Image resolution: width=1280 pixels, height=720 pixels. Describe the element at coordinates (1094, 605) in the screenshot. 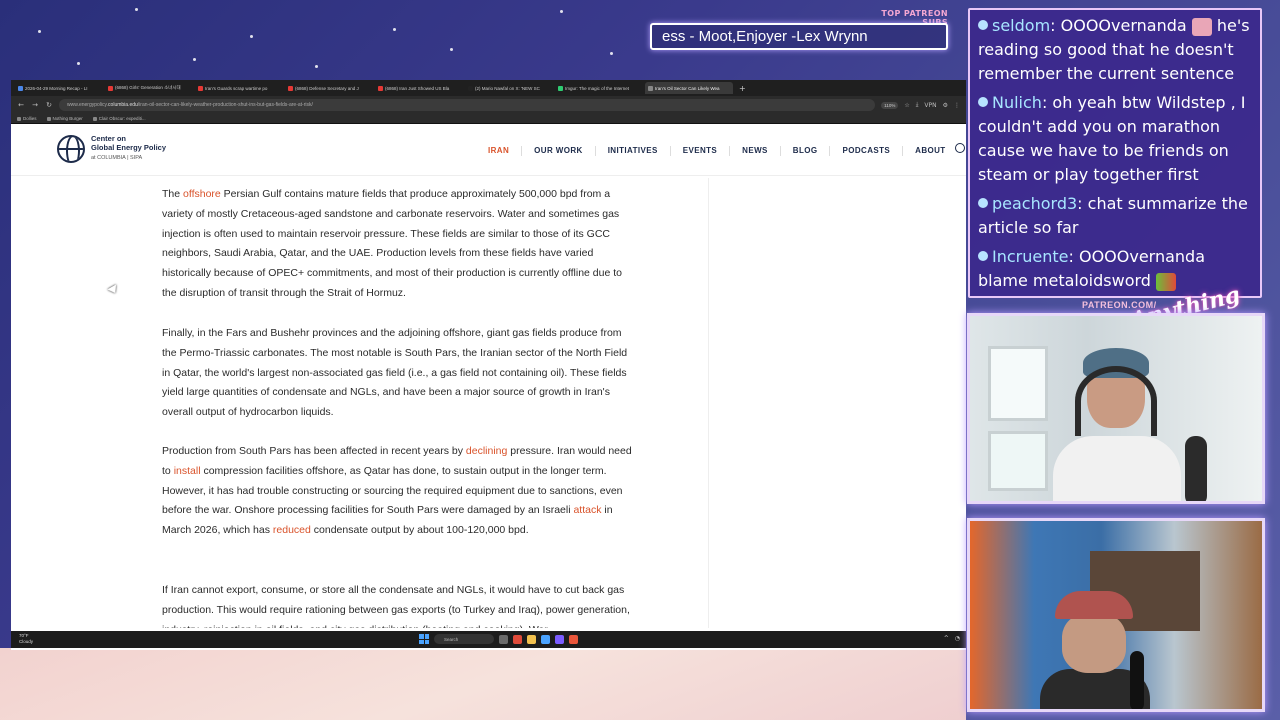

I see `cap-icon` at that location.